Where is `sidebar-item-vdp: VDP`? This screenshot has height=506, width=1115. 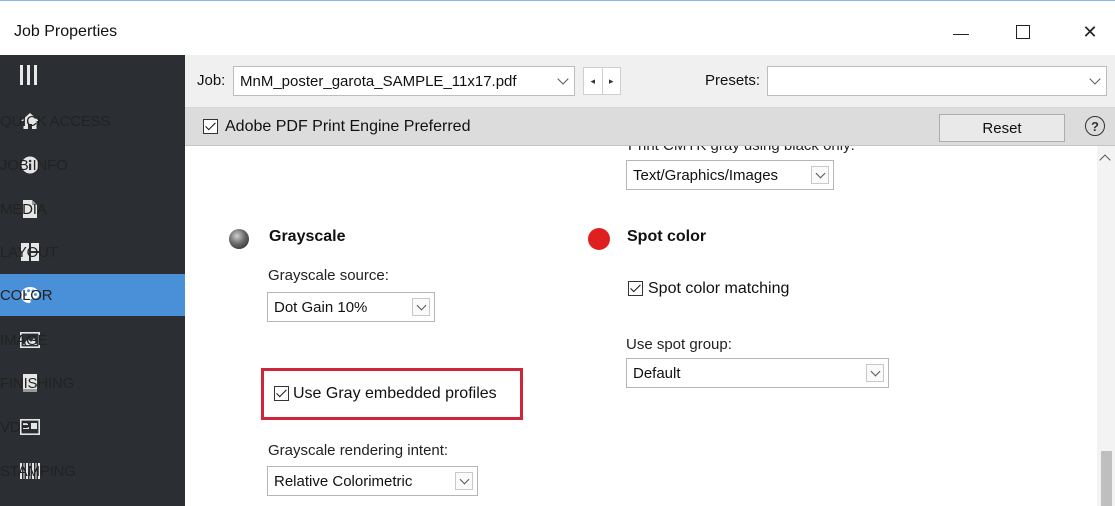
sidebar-item-vdp: VDP is located at coordinates (92, 427).